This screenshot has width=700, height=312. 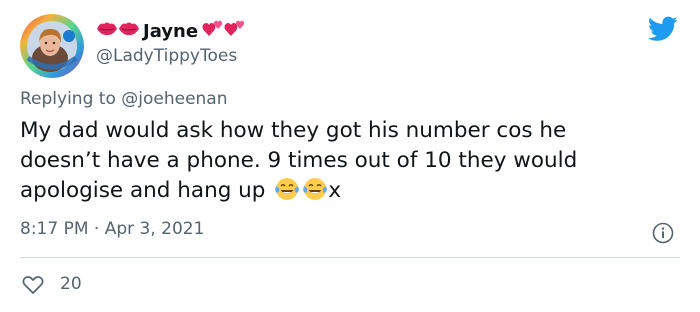 I want to click on heart-like-icon, so click(x=33, y=285).